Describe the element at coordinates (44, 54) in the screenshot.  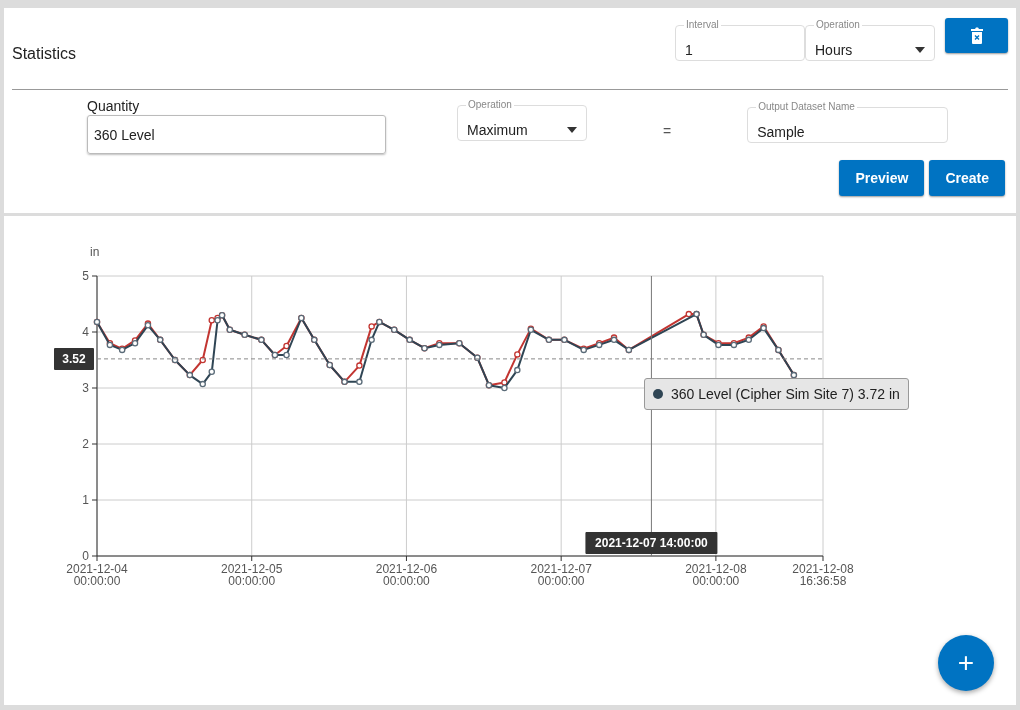
I see `panel-title: Statistics` at that location.